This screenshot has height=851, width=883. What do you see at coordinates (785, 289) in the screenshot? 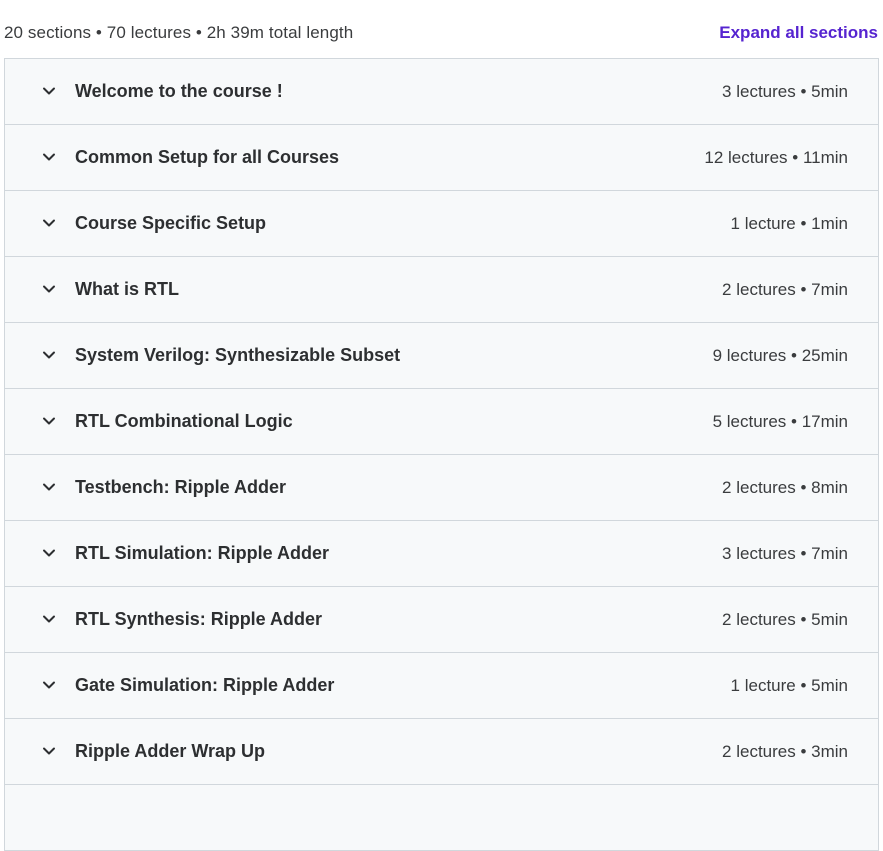
I see `section-meta: 2 lectures • 7min` at bounding box center [785, 289].